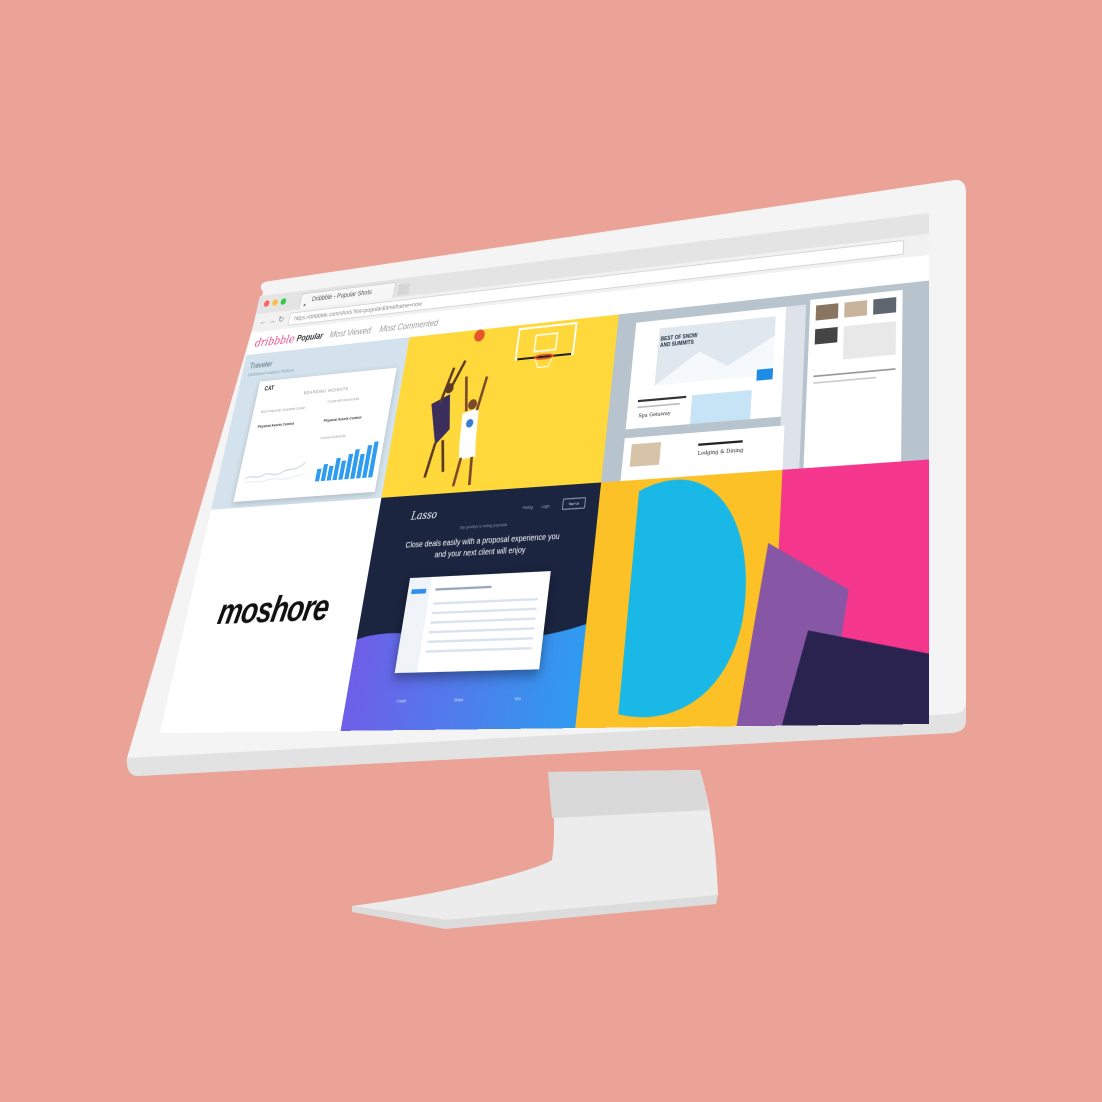  I want to click on basketball-players-illustration, so click(499, 405).